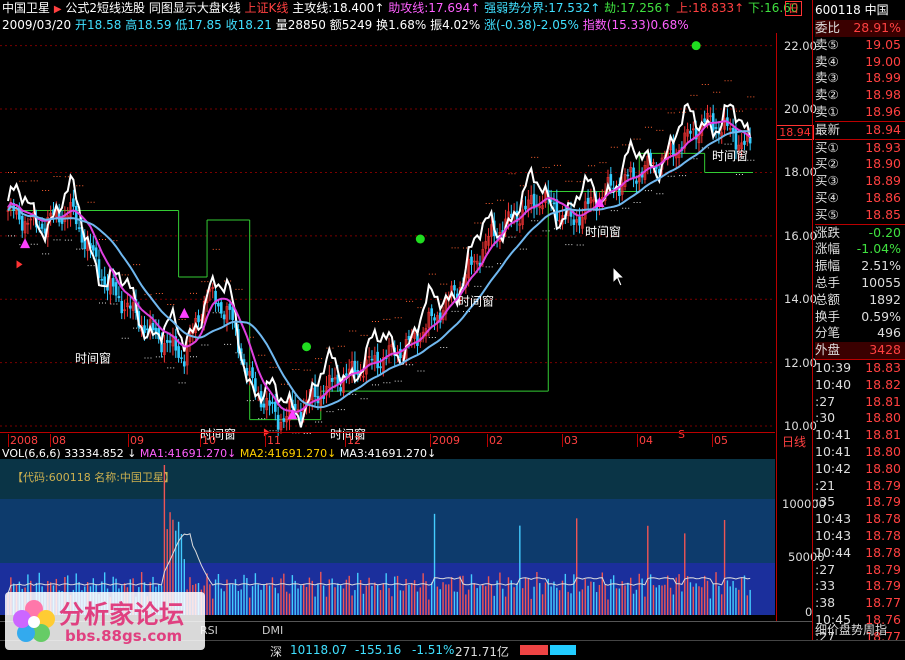 The image size is (905, 660). Describe the element at coordinates (827, 147) in the screenshot. I see `bid-label: 买①` at that location.